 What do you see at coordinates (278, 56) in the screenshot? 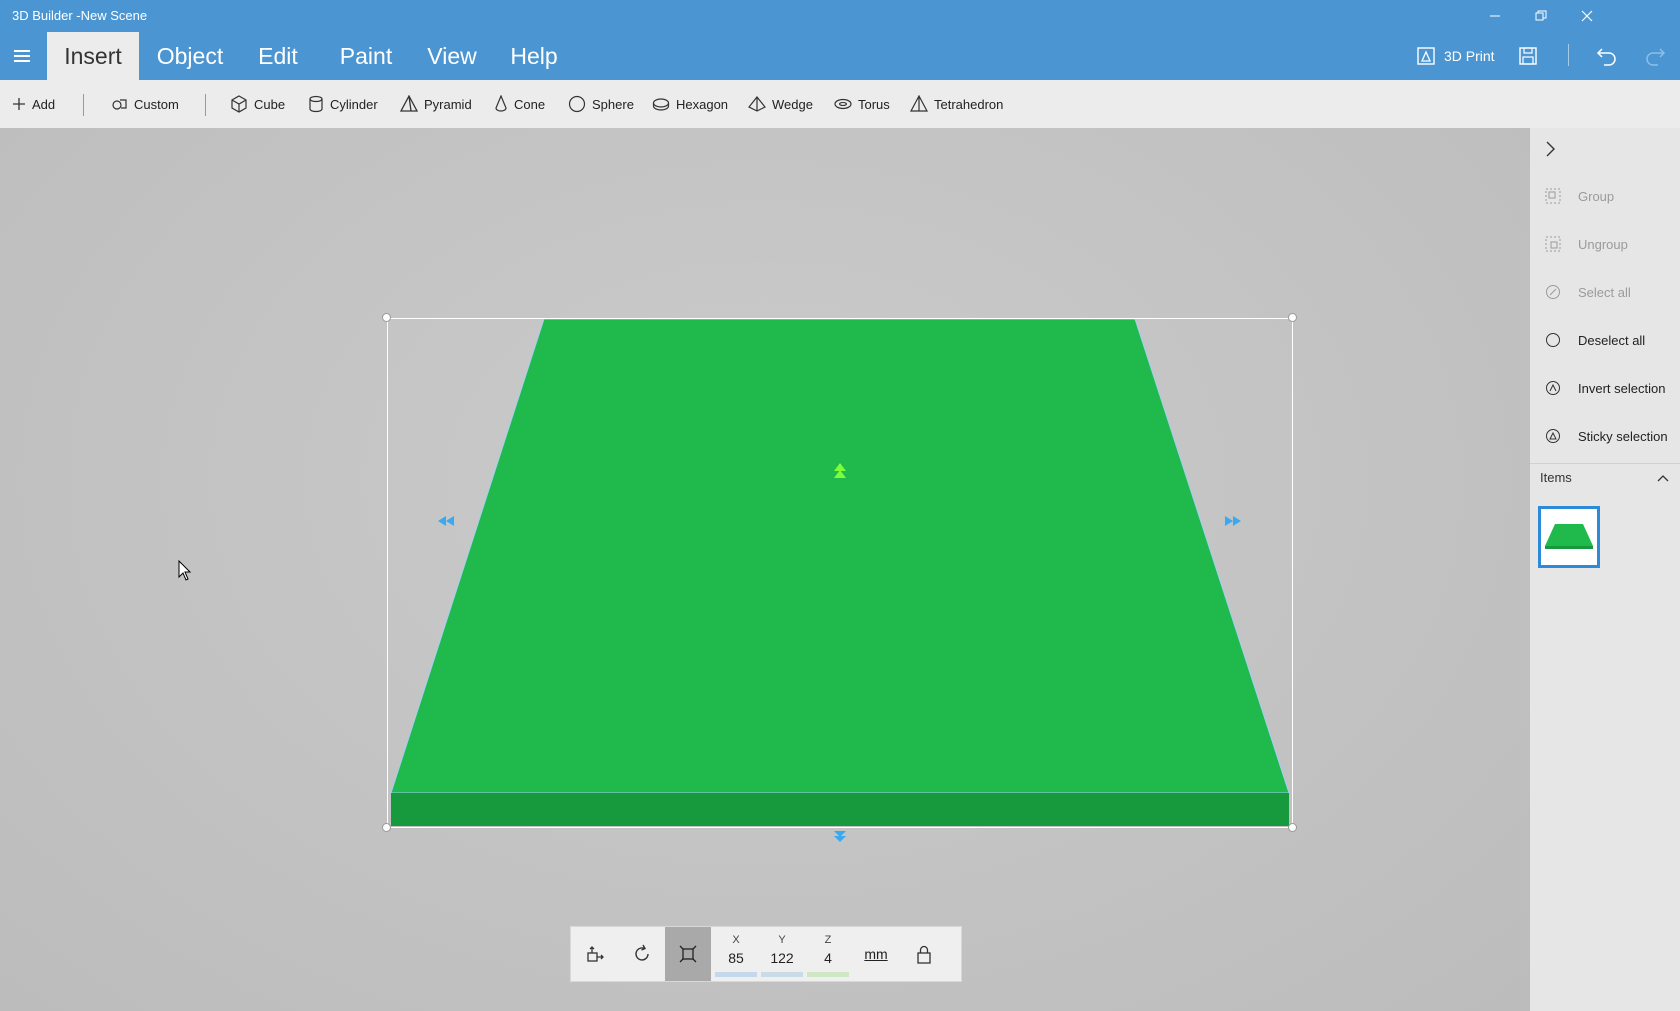
I see `tab-edit: Edit` at bounding box center [278, 56].